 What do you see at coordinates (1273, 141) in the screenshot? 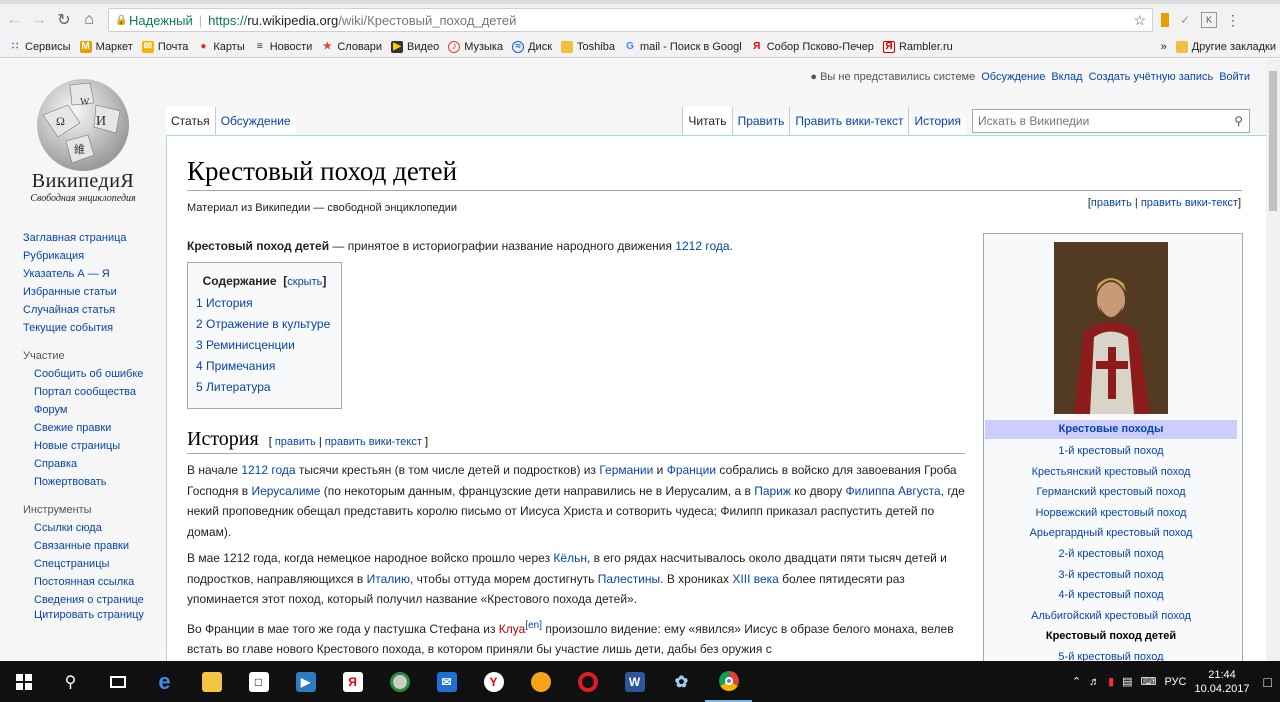
I see `scrollbar-thumb` at bounding box center [1273, 141].